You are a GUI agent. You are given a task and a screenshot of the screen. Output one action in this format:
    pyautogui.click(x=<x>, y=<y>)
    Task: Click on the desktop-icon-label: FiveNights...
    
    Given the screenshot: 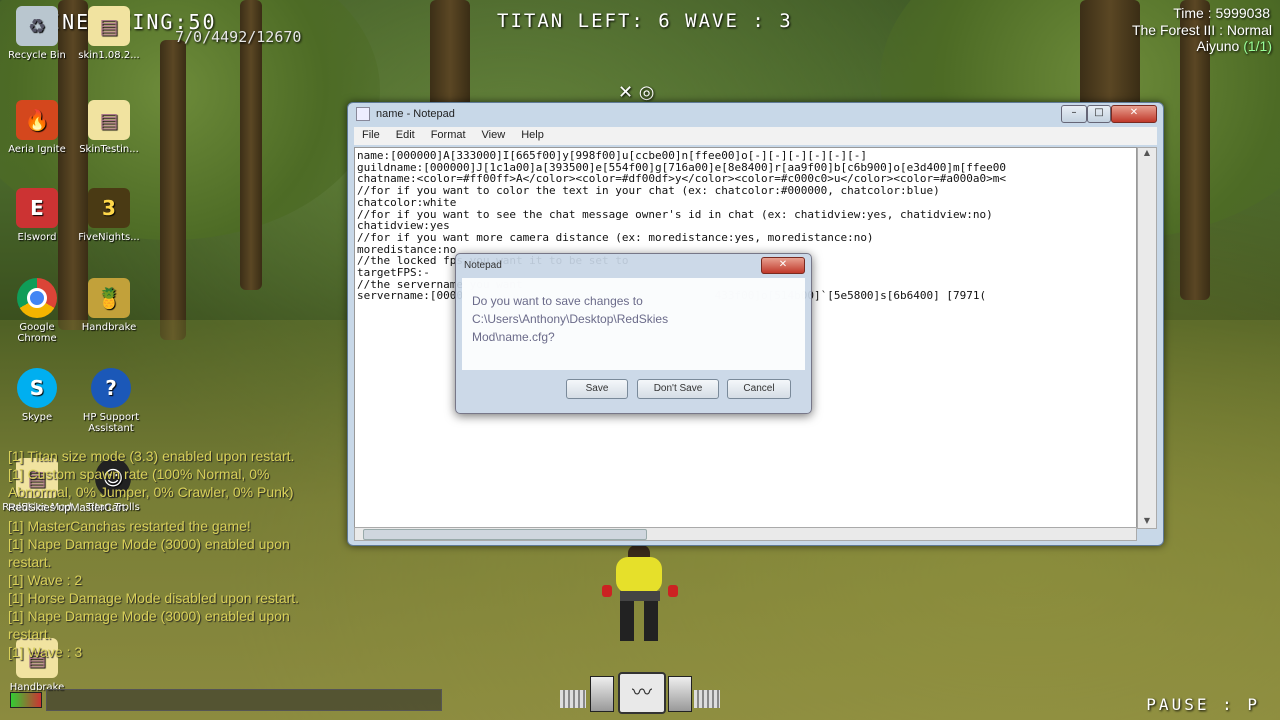 What is the action you would take?
    pyautogui.click(x=109, y=237)
    